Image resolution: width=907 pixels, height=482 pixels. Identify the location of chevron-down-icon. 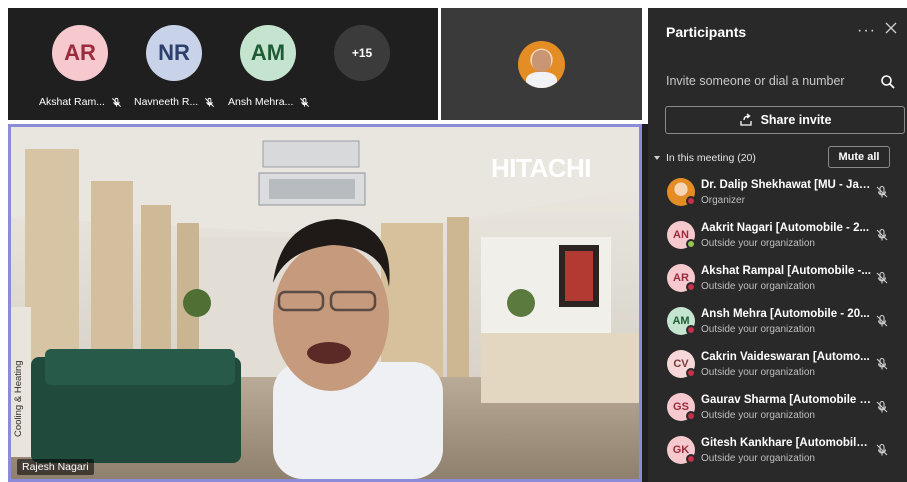
(657, 158).